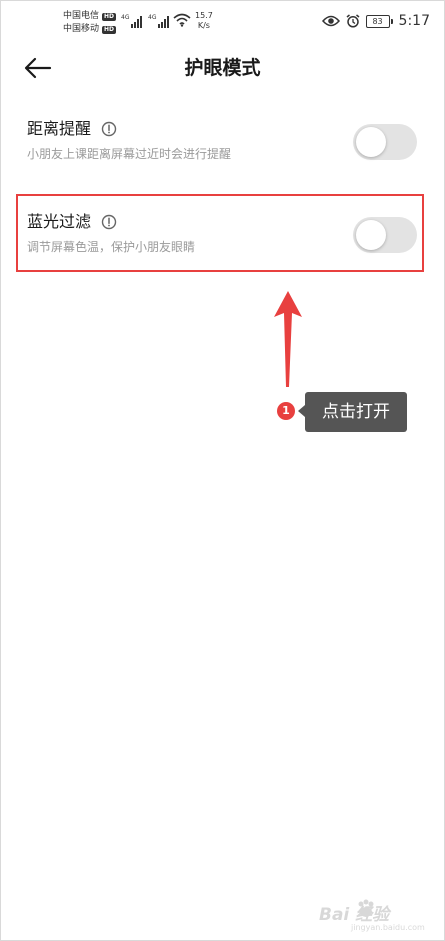 This screenshot has height=941, width=445. What do you see at coordinates (109, 129) in the screenshot?
I see `info-icon` at bounding box center [109, 129].